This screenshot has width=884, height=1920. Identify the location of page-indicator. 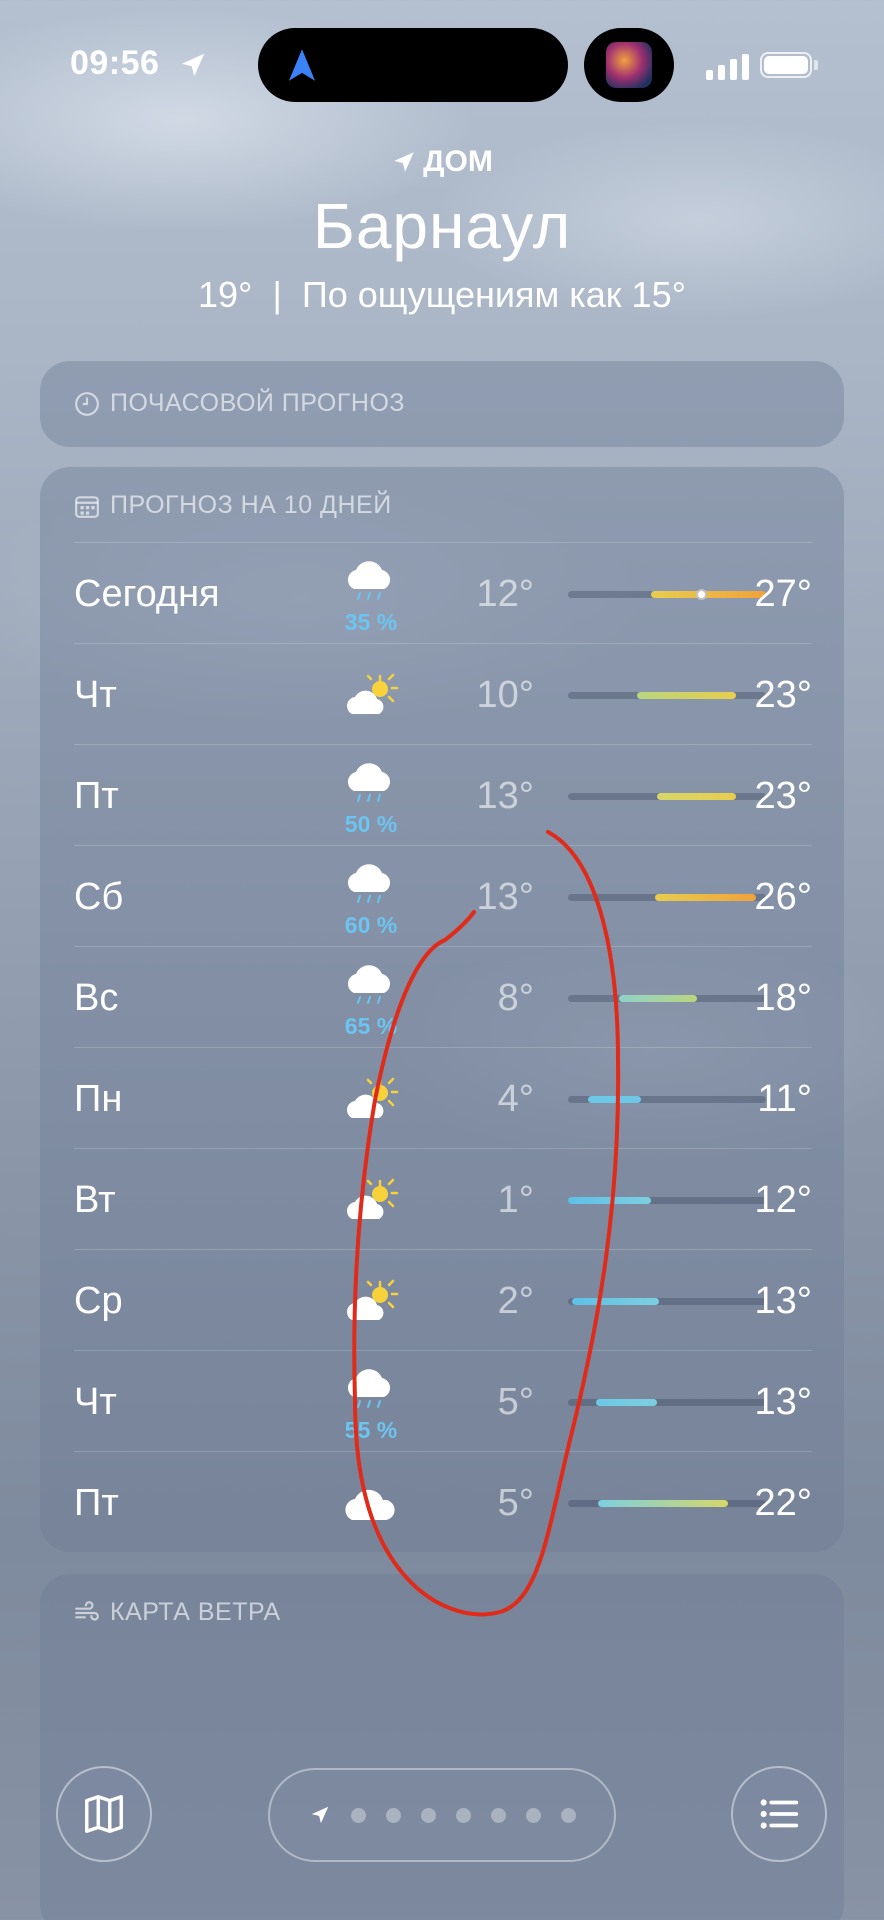
(442, 1815).